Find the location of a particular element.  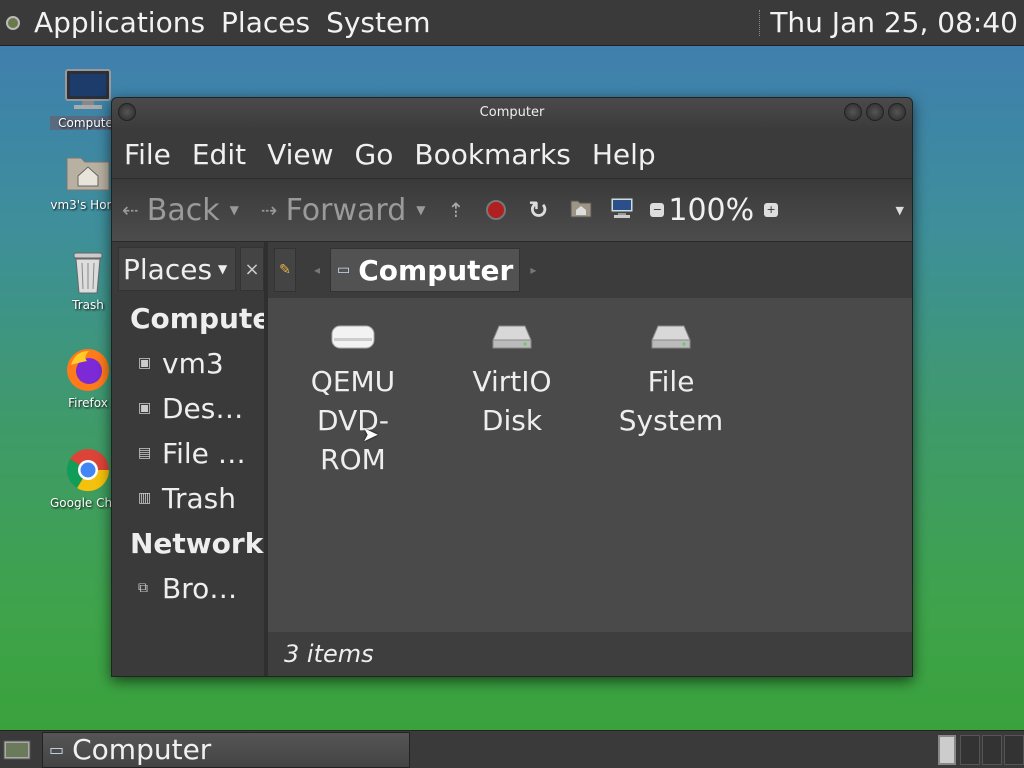

clock: Thu Jan 25, 08:40 is located at coordinates (894, 23).